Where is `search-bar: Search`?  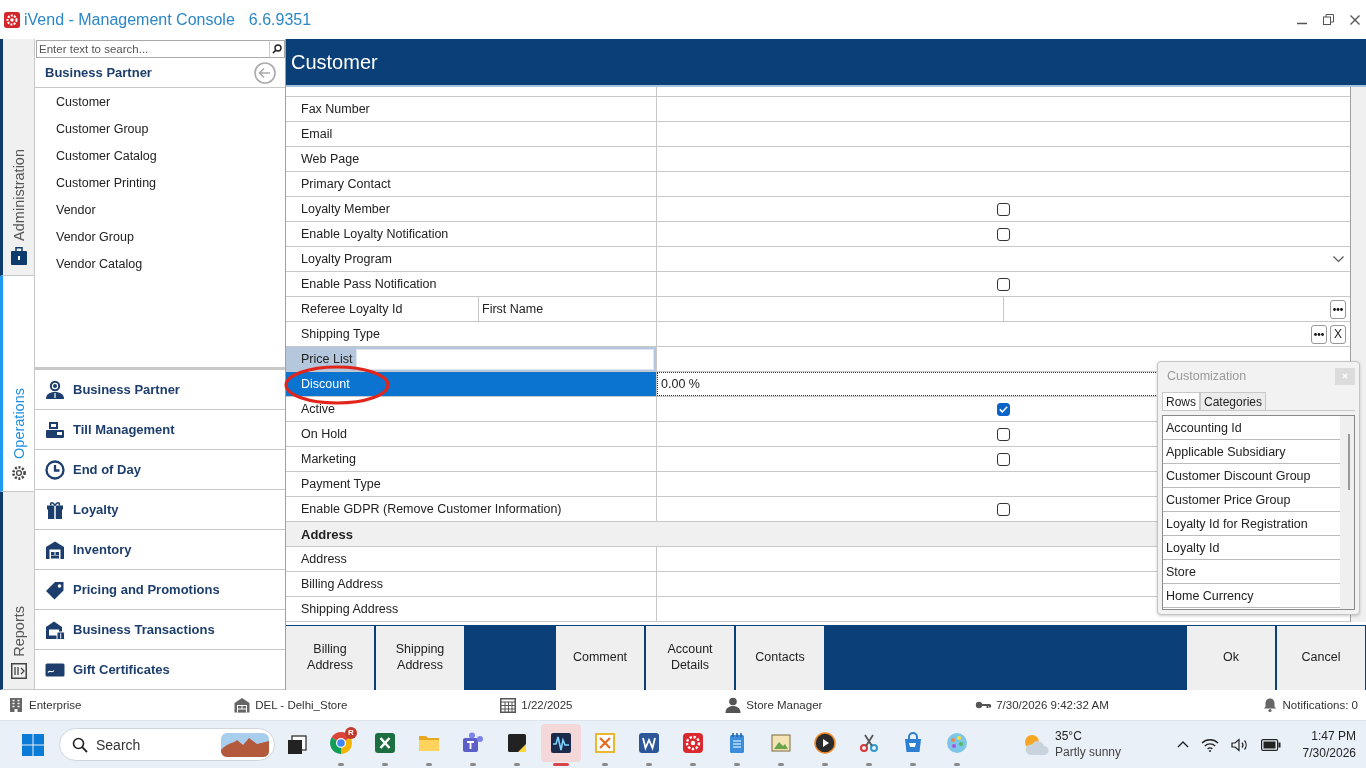
search-bar: Search is located at coordinates (167, 744).